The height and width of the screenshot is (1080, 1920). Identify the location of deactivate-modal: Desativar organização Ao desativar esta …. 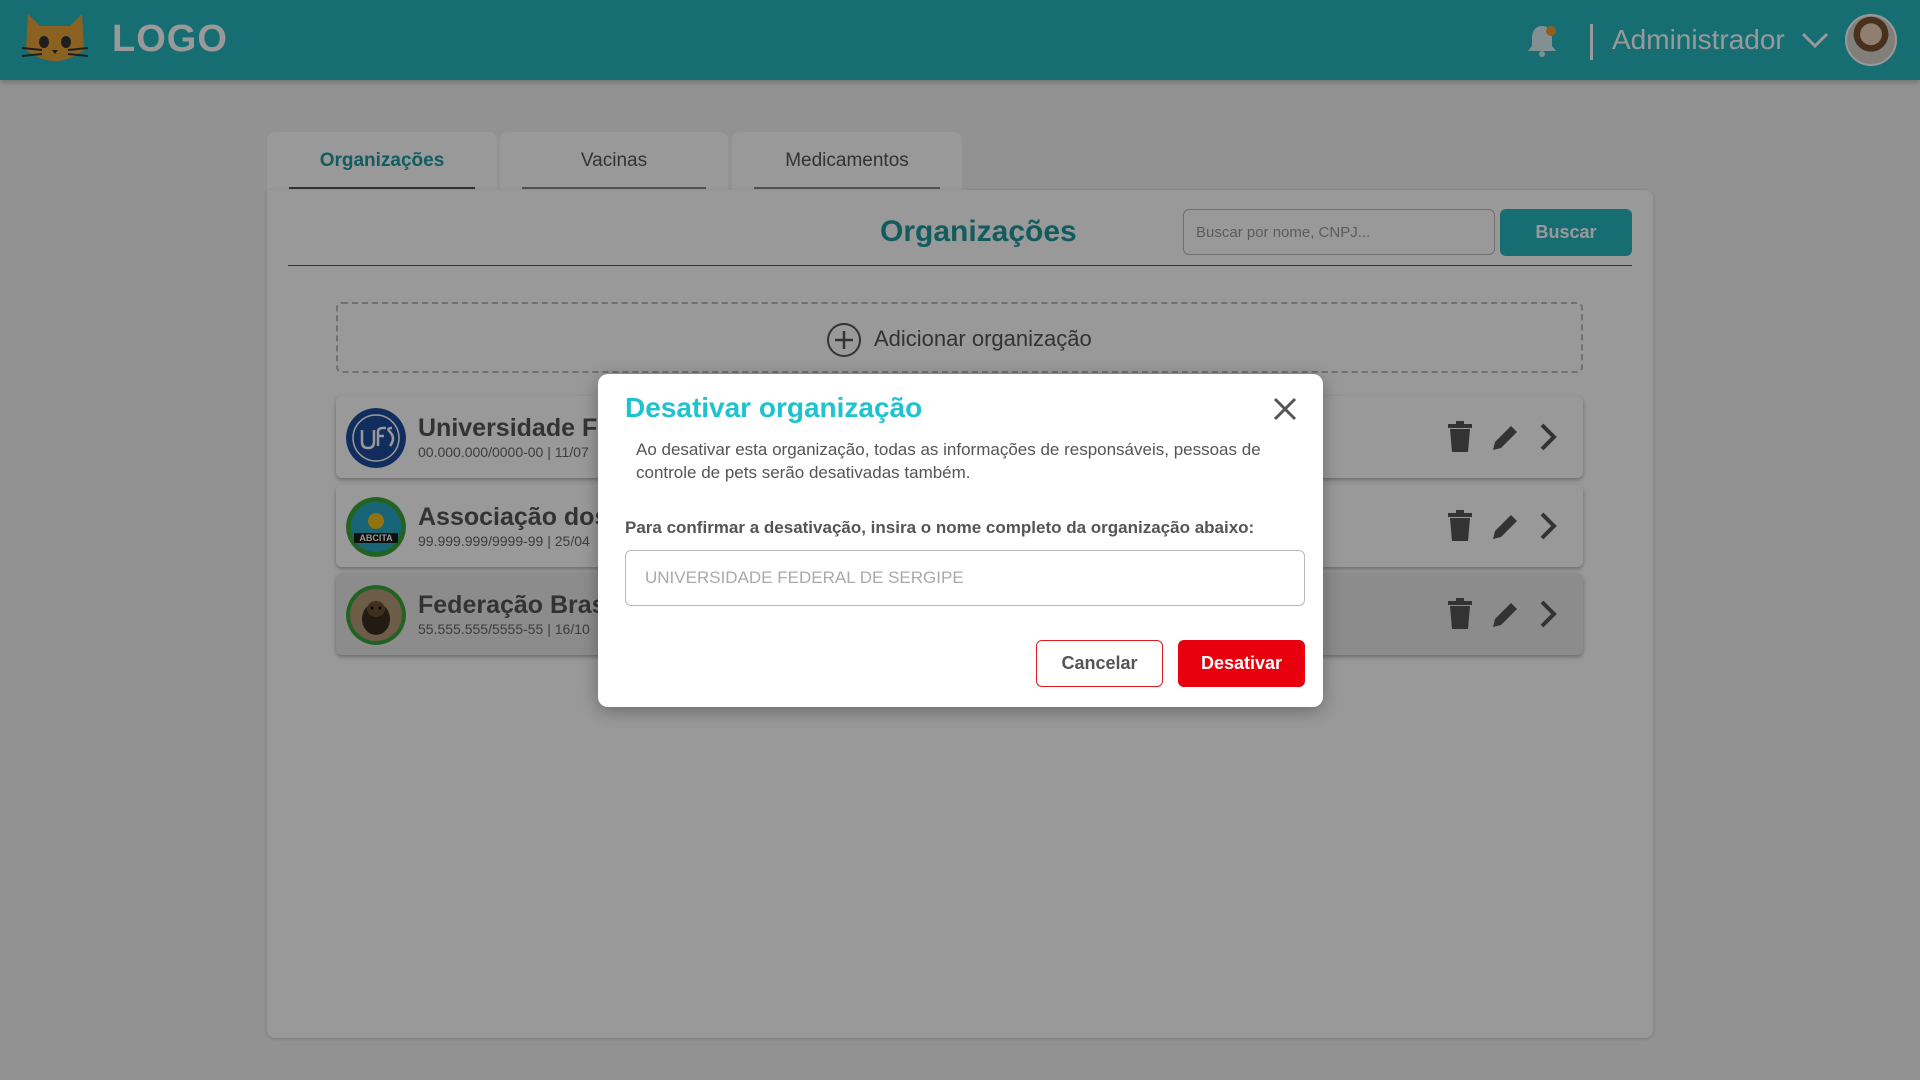
(960, 540).